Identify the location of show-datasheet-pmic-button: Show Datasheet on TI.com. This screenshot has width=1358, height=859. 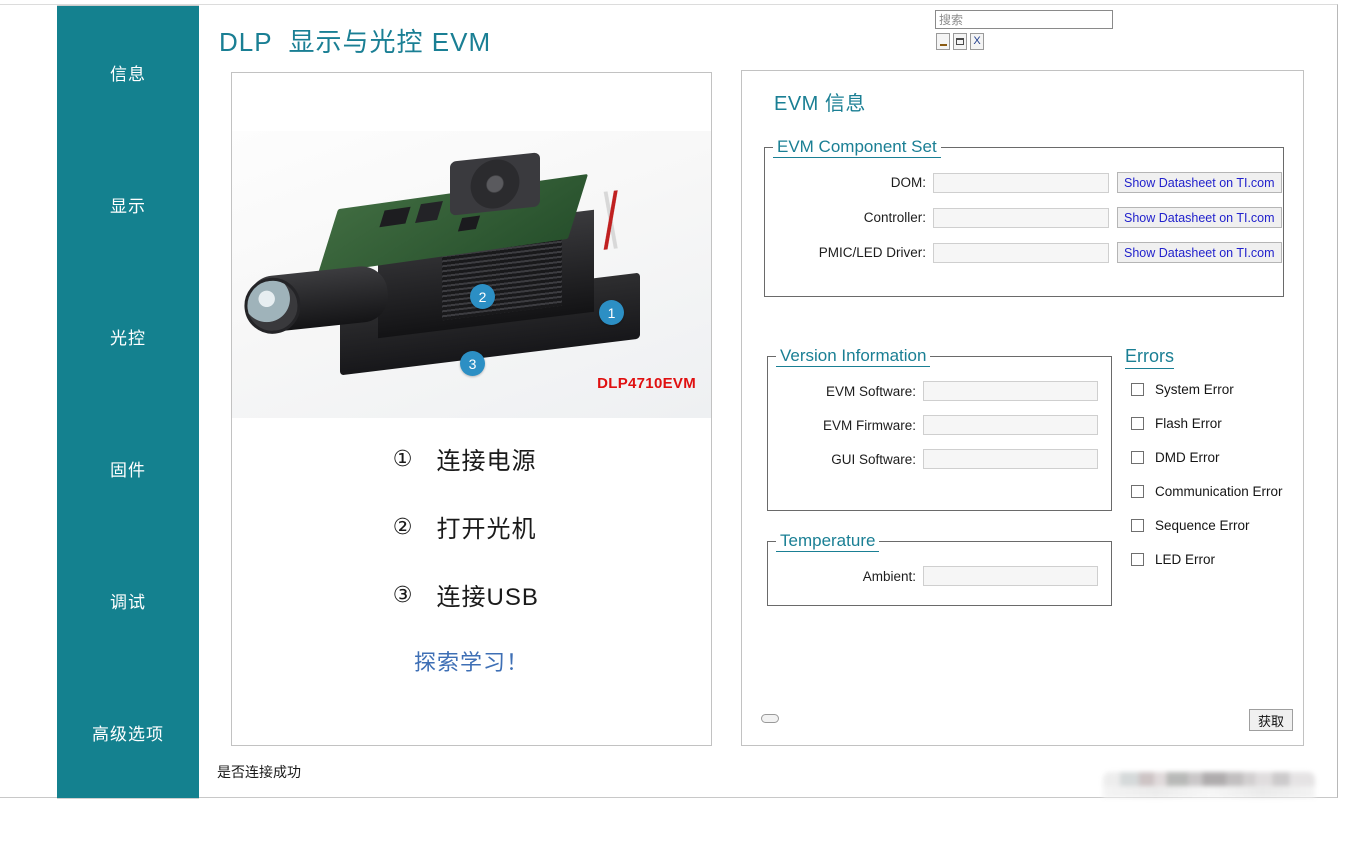
(1199, 252).